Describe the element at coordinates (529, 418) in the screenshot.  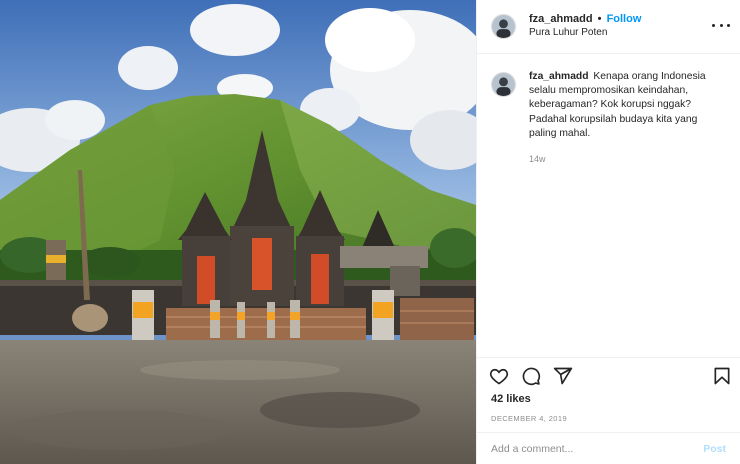
I see `post-date: DECEMBER 4, 2019` at that location.